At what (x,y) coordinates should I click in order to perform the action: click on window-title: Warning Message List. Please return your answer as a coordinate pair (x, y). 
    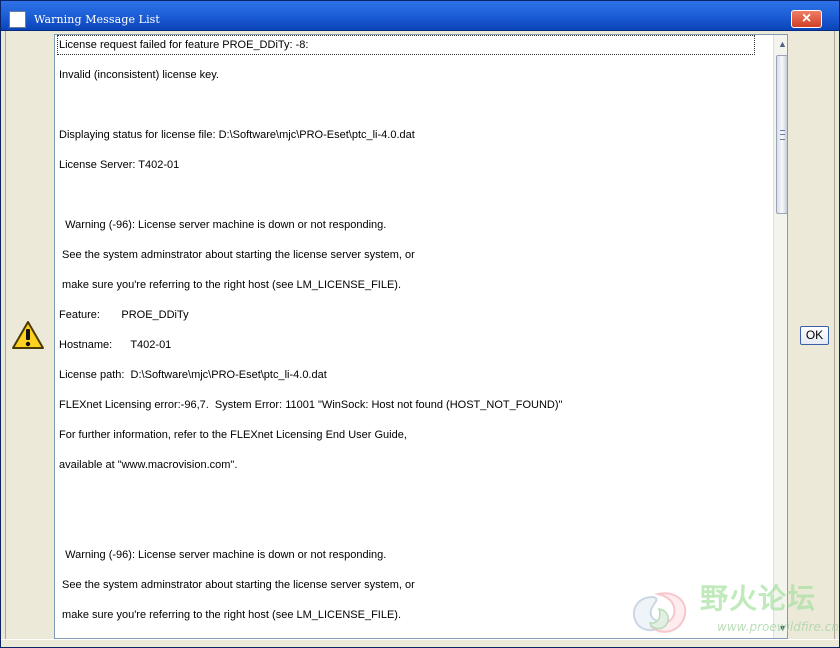
    Looking at the image, I should click on (97, 19).